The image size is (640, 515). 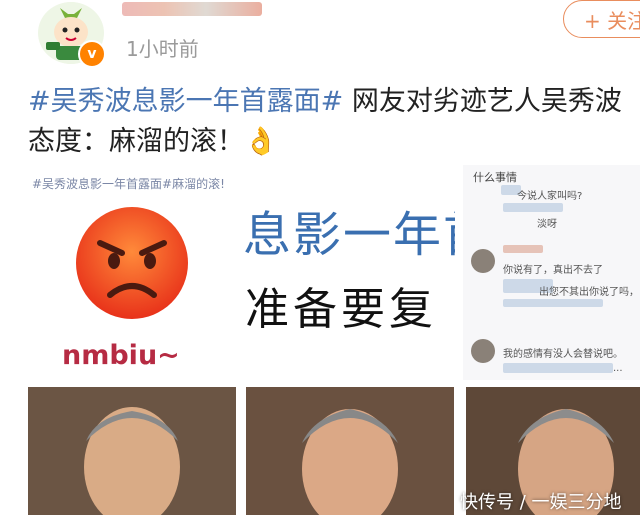 I want to click on image-text-line2: 准备要复, so click(x=341, y=309).